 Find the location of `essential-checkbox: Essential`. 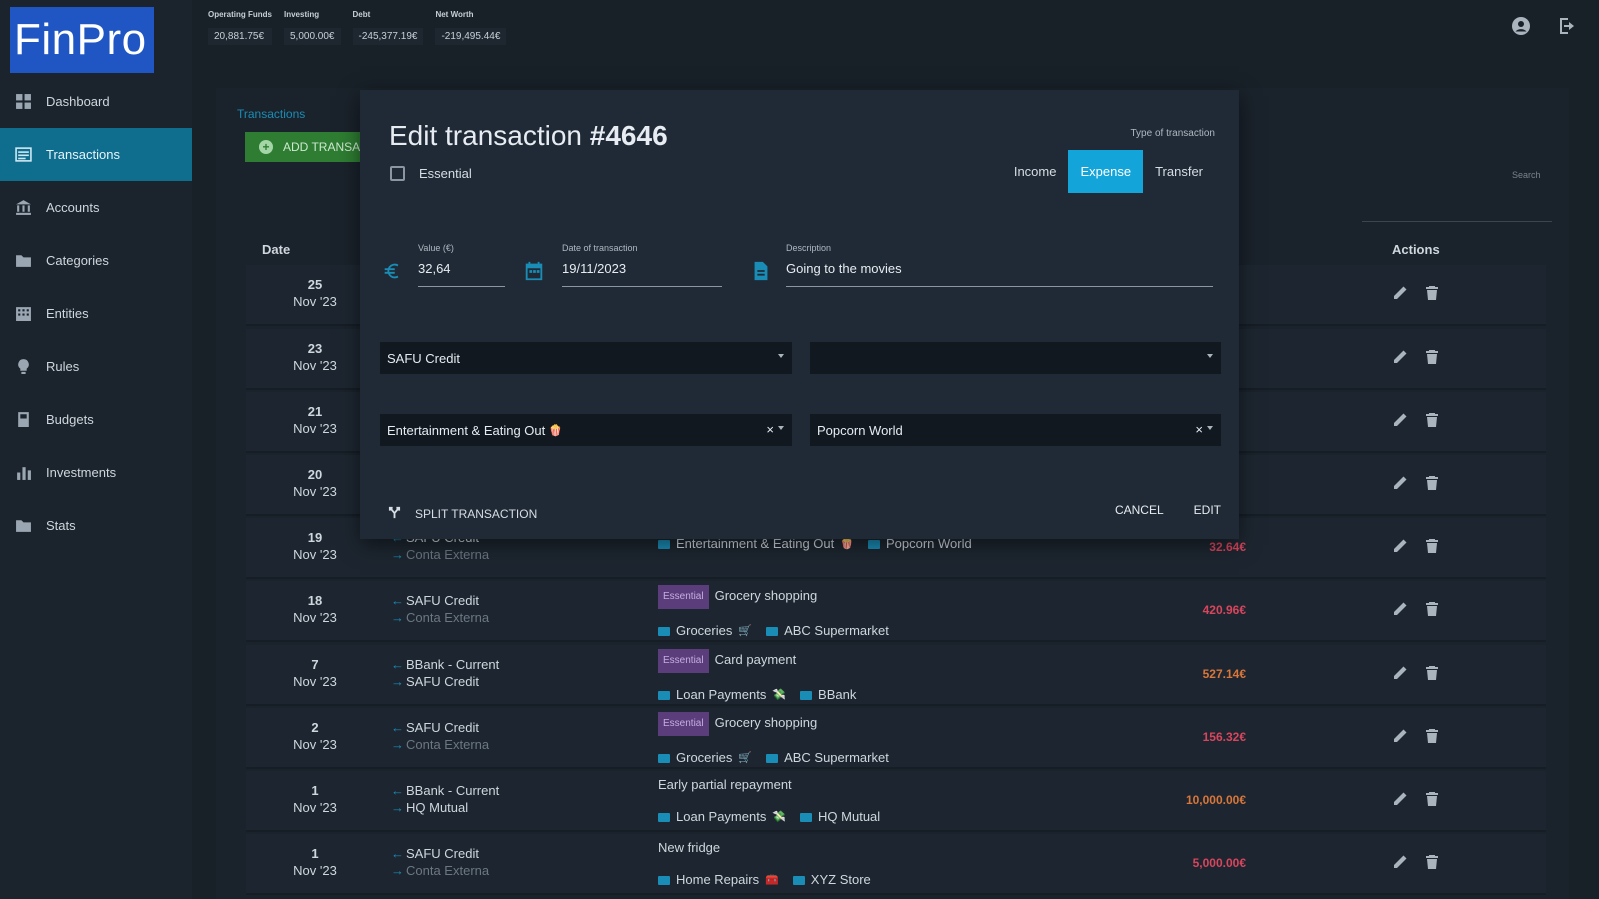

essential-checkbox: Essential is located at coordinates (431, 173).